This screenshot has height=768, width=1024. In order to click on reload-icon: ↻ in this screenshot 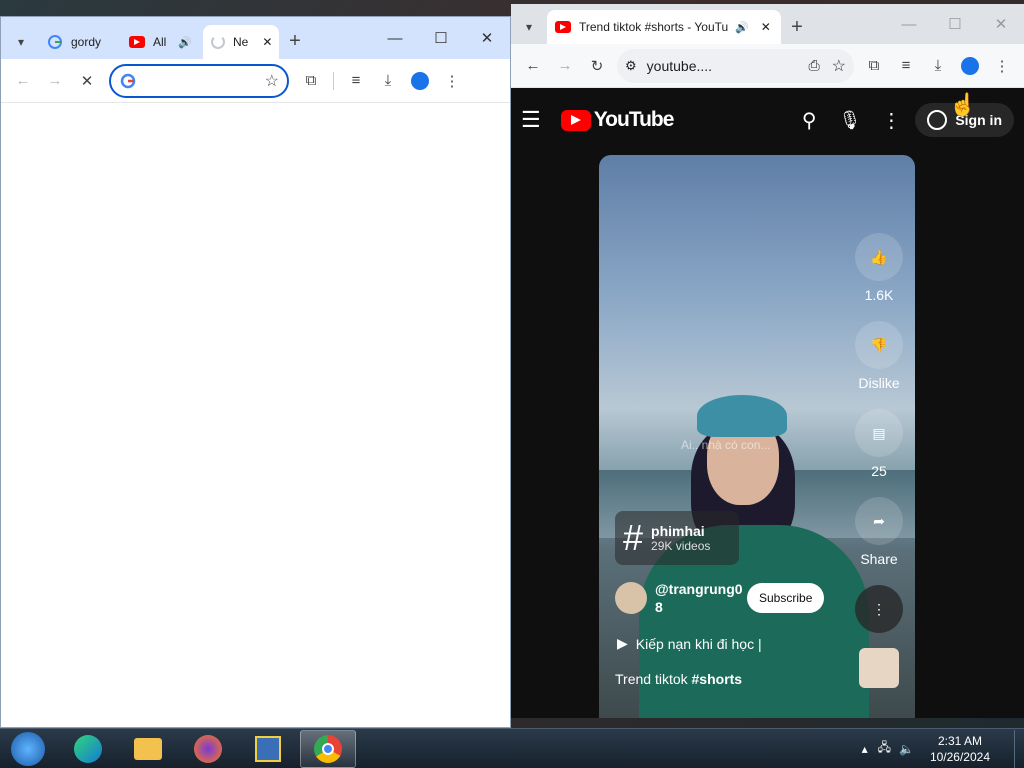, I will do `click(597, 66)`.